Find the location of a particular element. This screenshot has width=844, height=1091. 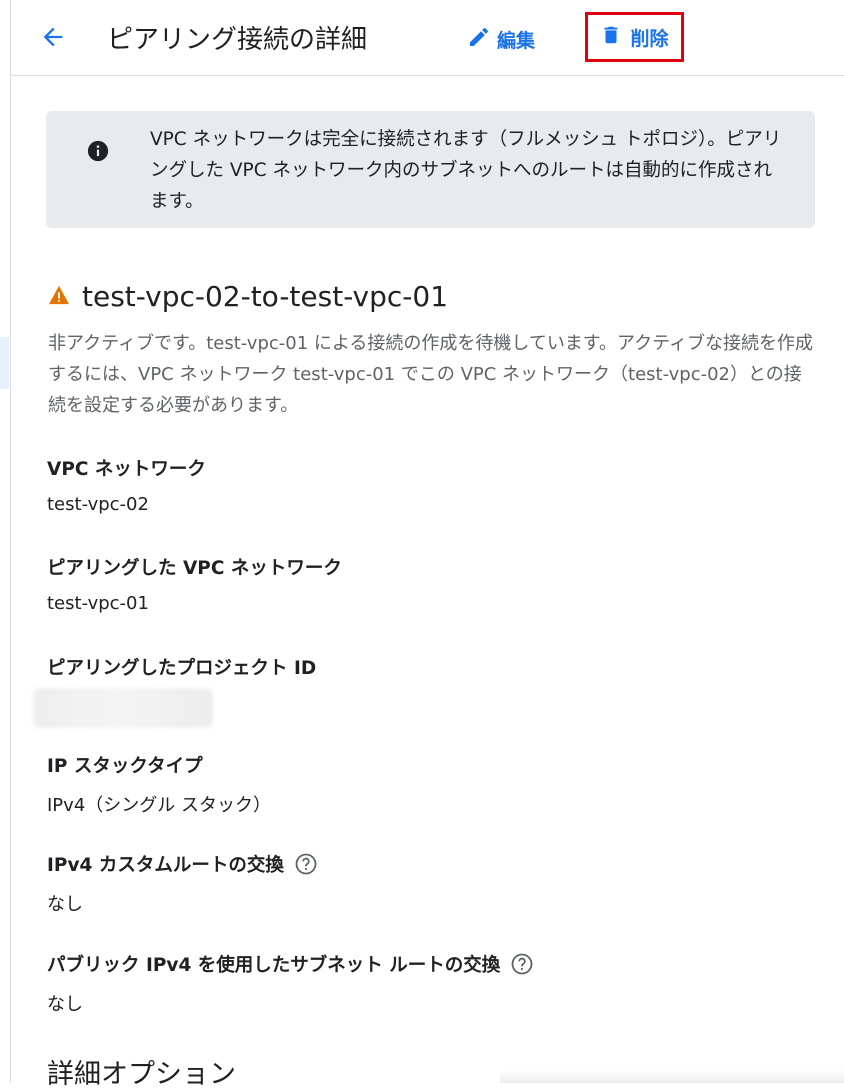

field-value: test-vpc-01 is located at coordinates (98, 603).